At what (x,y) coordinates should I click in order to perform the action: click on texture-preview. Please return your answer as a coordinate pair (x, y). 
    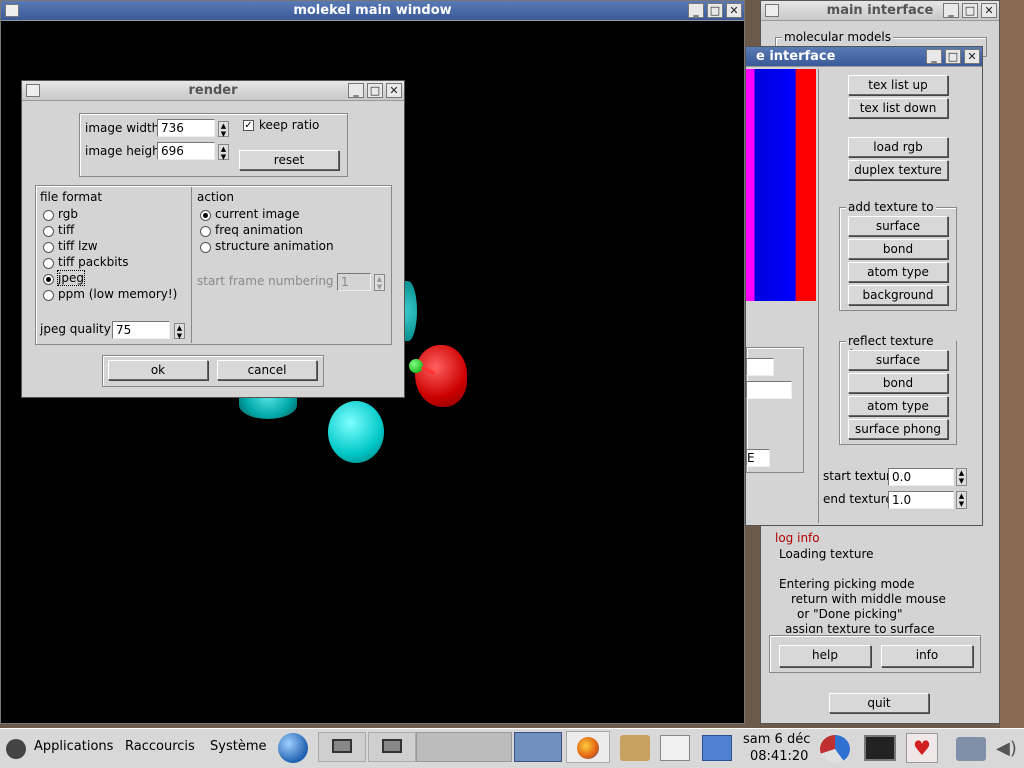
    Looking at the image, I should click on (781, 185).